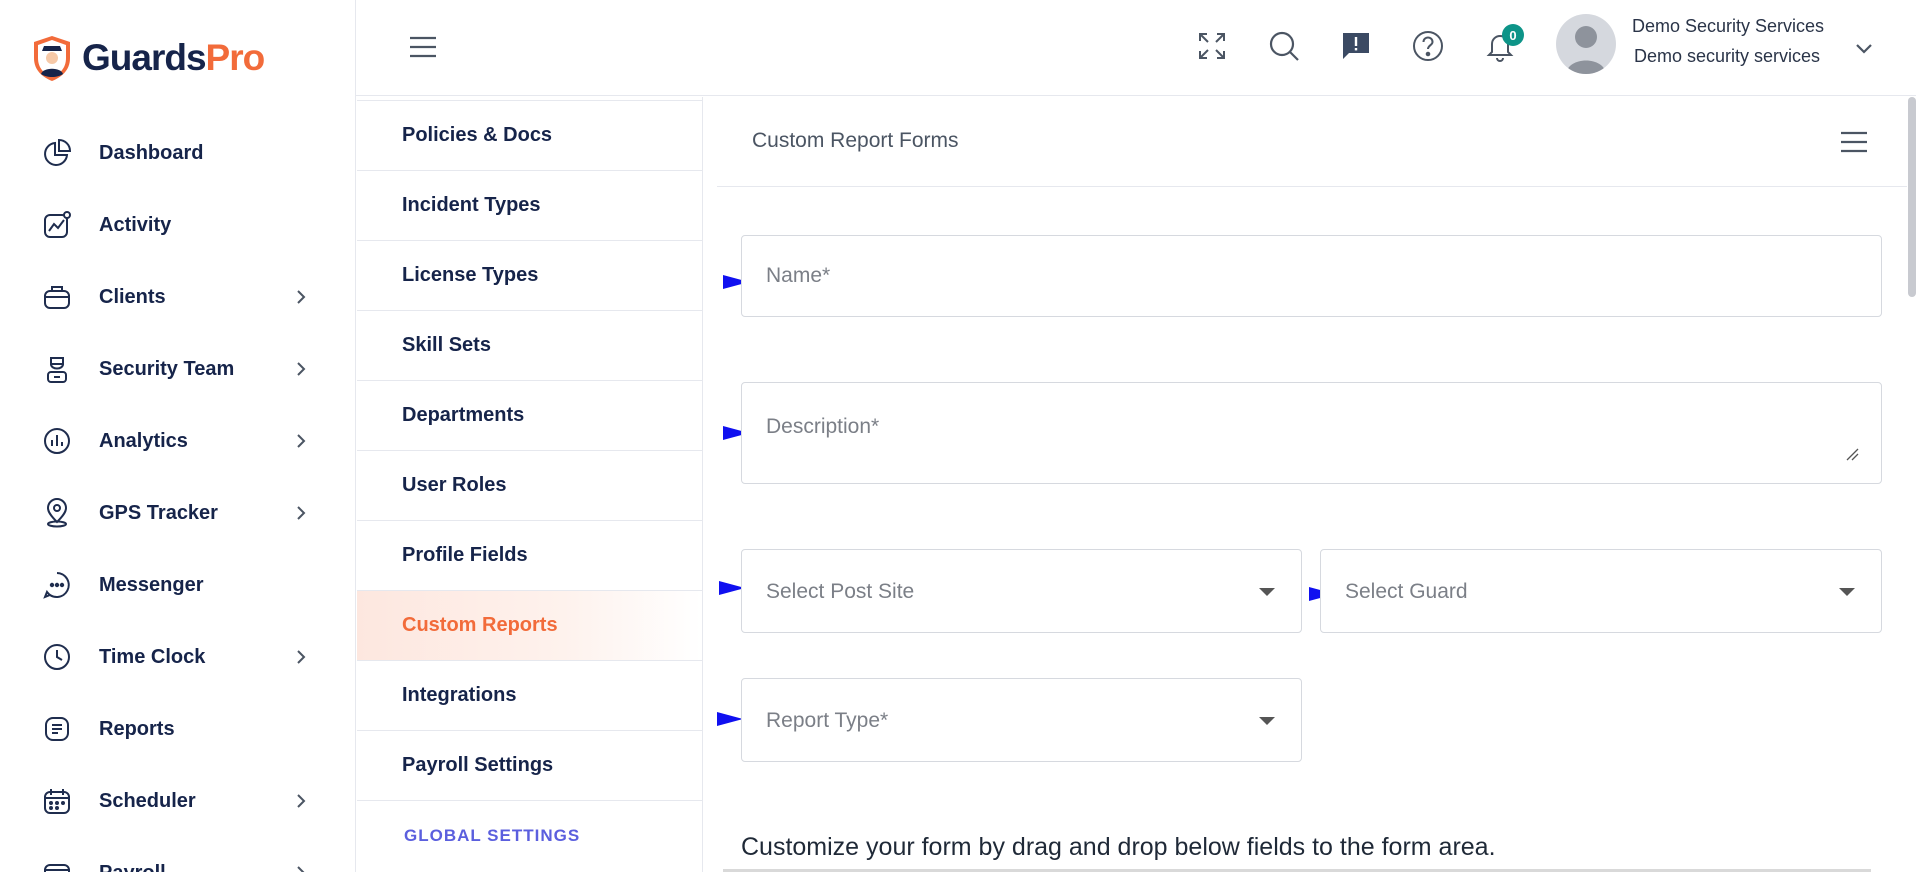 This screenshot has width=1916, height=872. What do you see at coordinates (132, 296) in the screenshot?
I see `sidebar-item-label: Clients` at bounding box center [132, 296].